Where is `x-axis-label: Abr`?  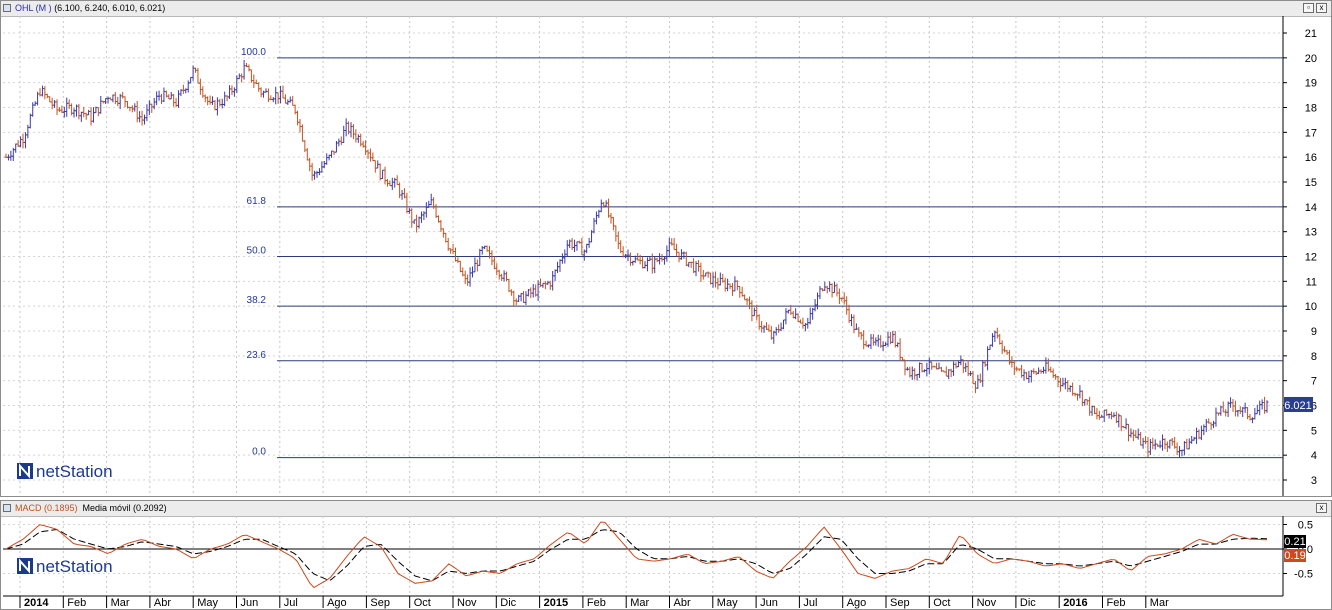 x-axis-label: Abr is located at coordinates (162, 603).